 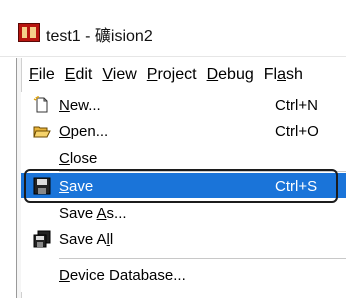 I want to click on menu-edit: Edit, so click(x=79, y=75).